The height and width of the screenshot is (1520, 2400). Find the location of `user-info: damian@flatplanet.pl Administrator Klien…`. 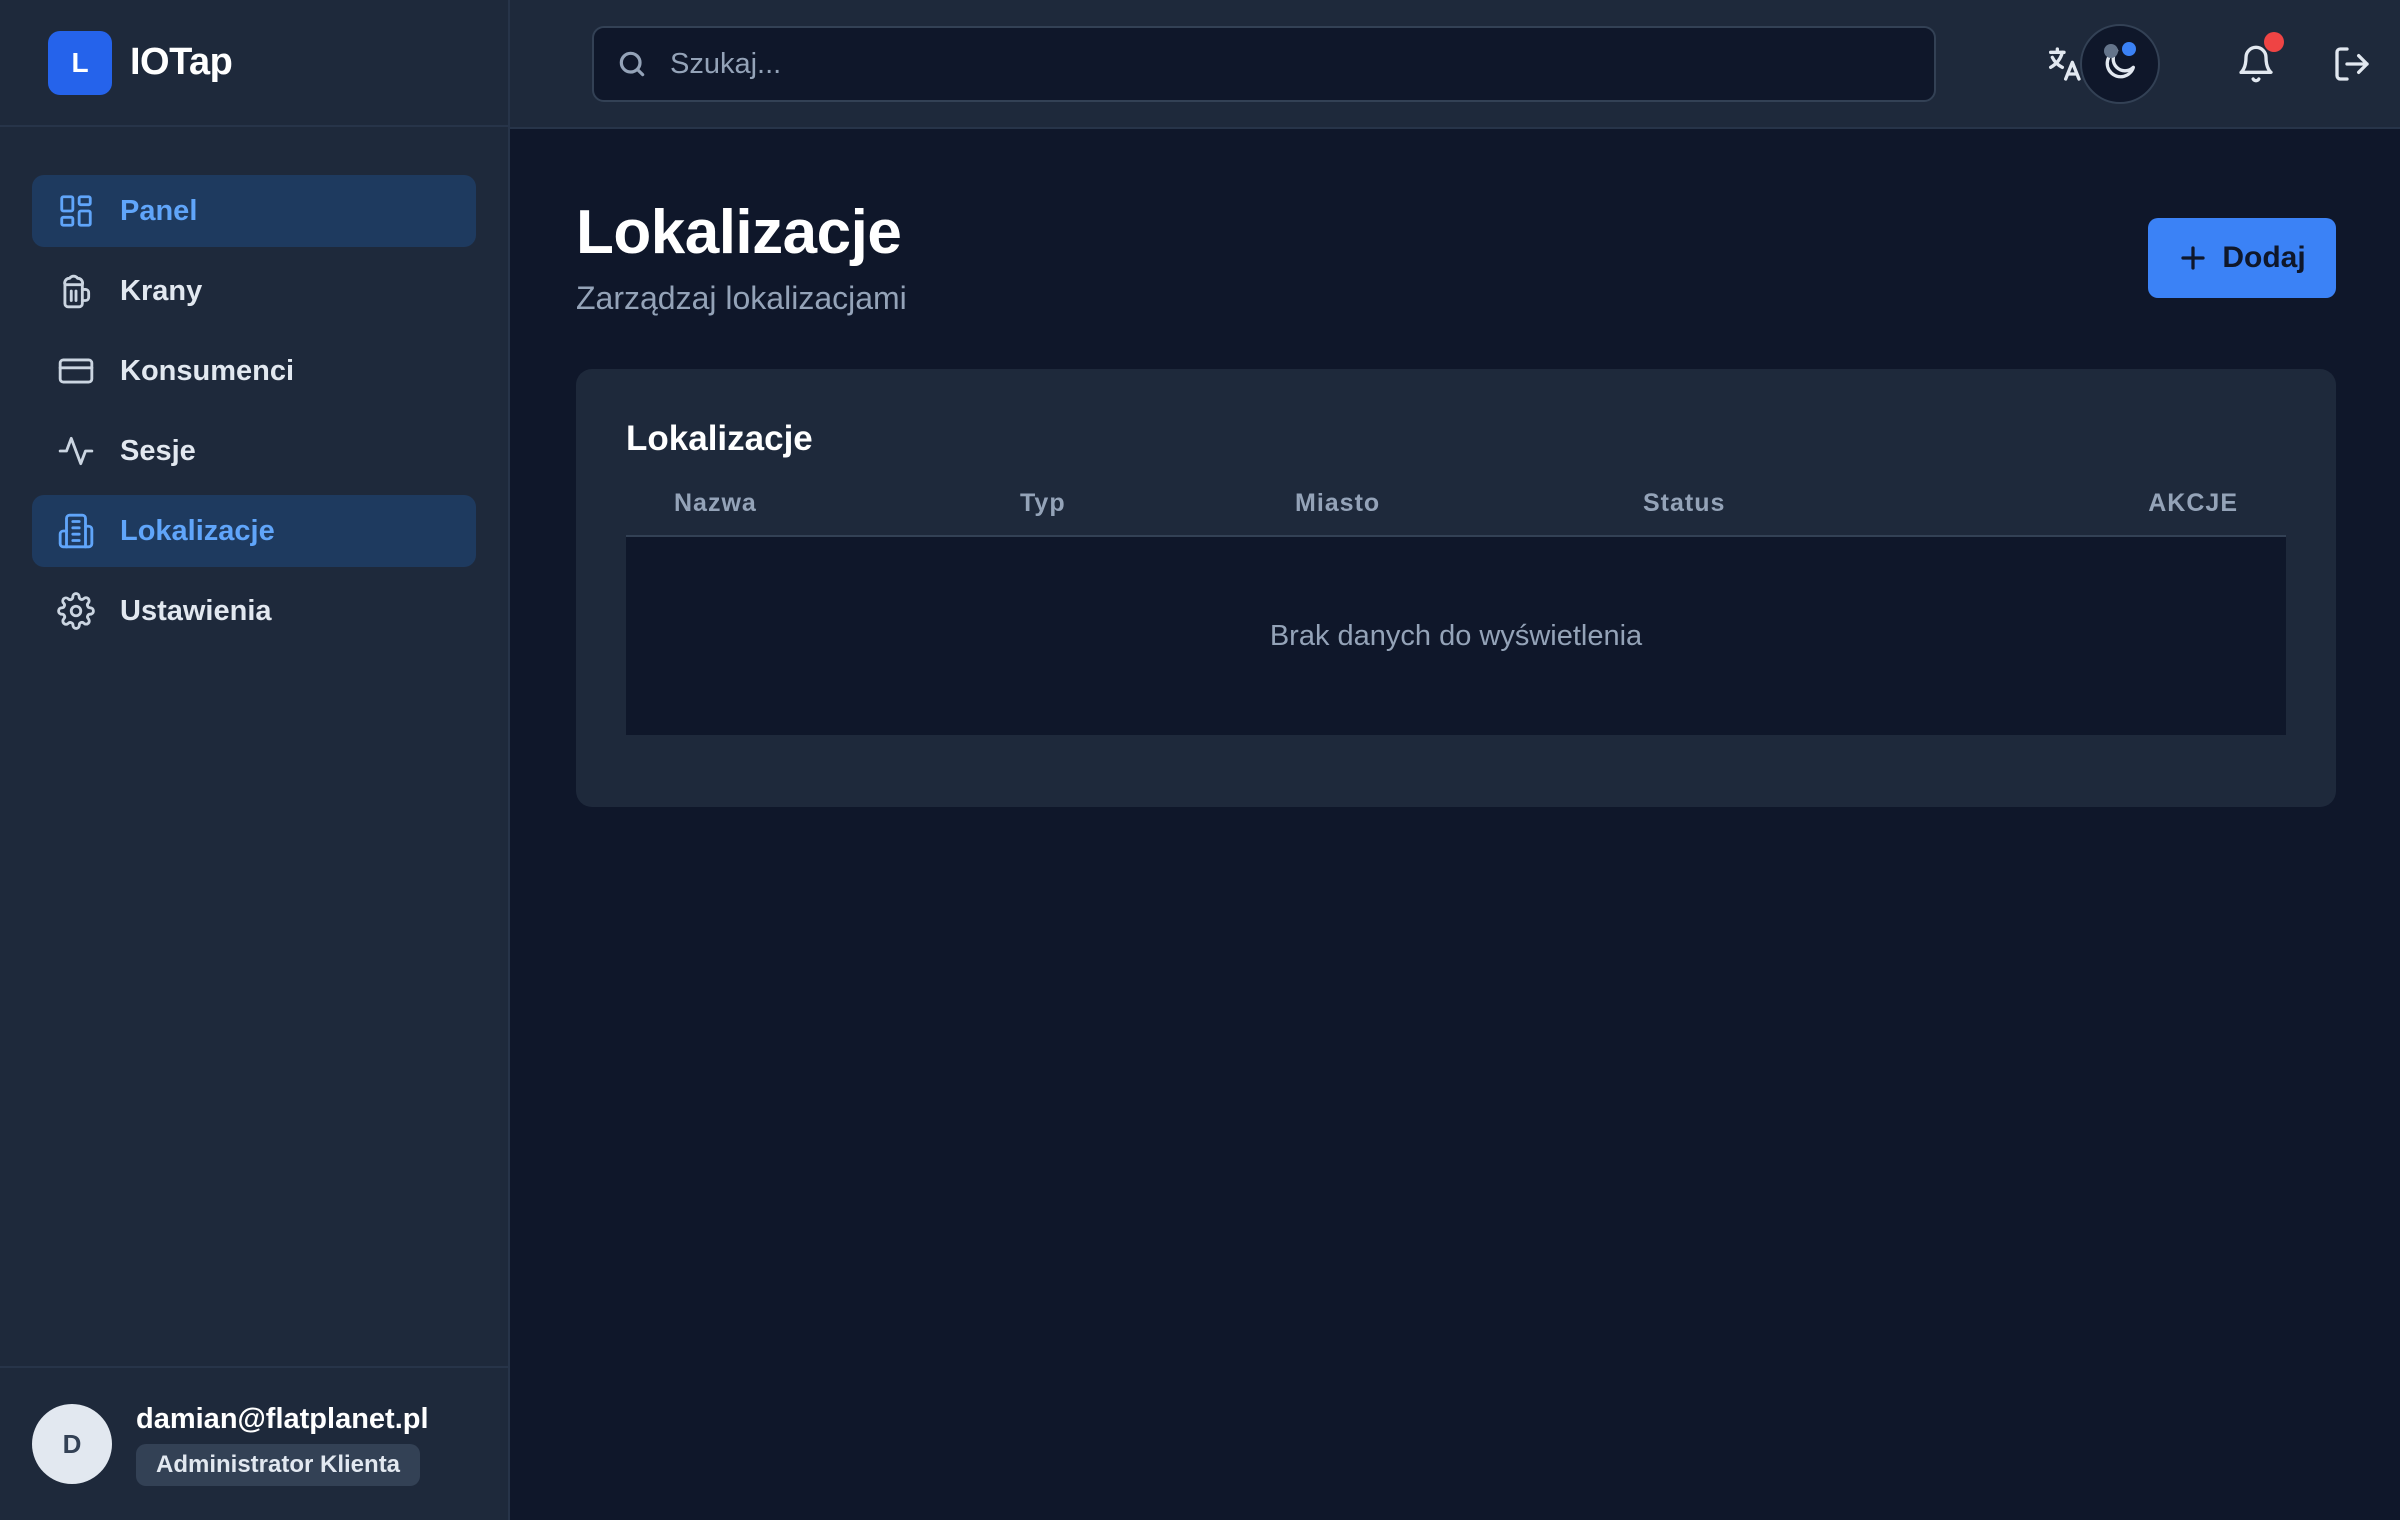

user-info: damian@flatplanet.pl Administrator Klien… is located at coordinates (282, 1444).